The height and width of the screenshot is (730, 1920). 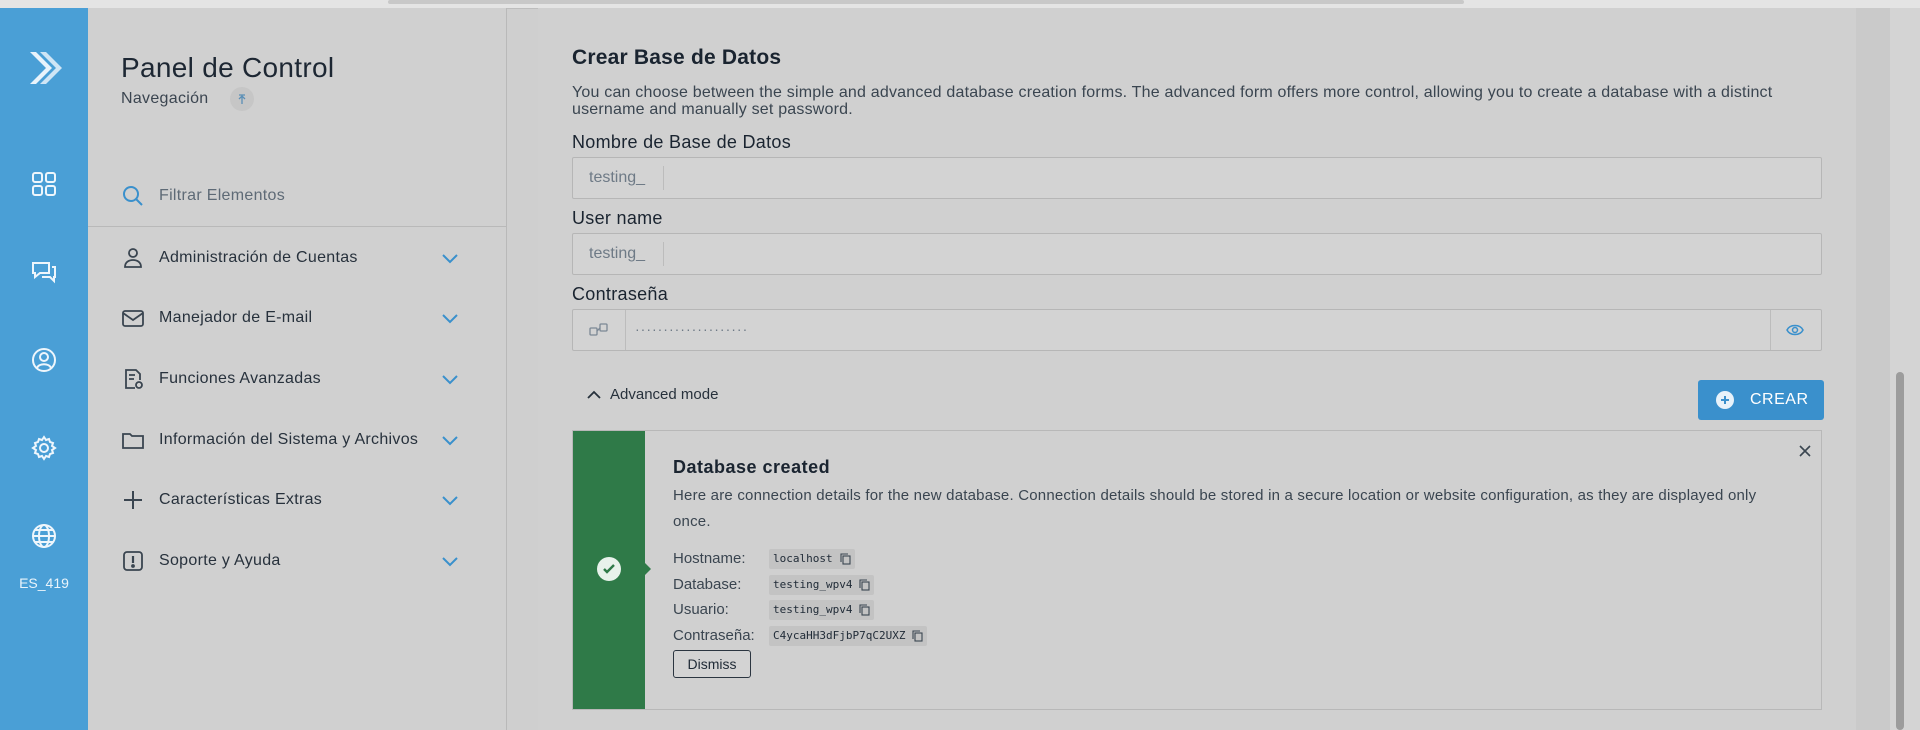 What do you see at coordinates (258, 257) in the screenshot?
I see `sidebar-item-label: Administración de Cuentas` at bounding box center [258, 257].